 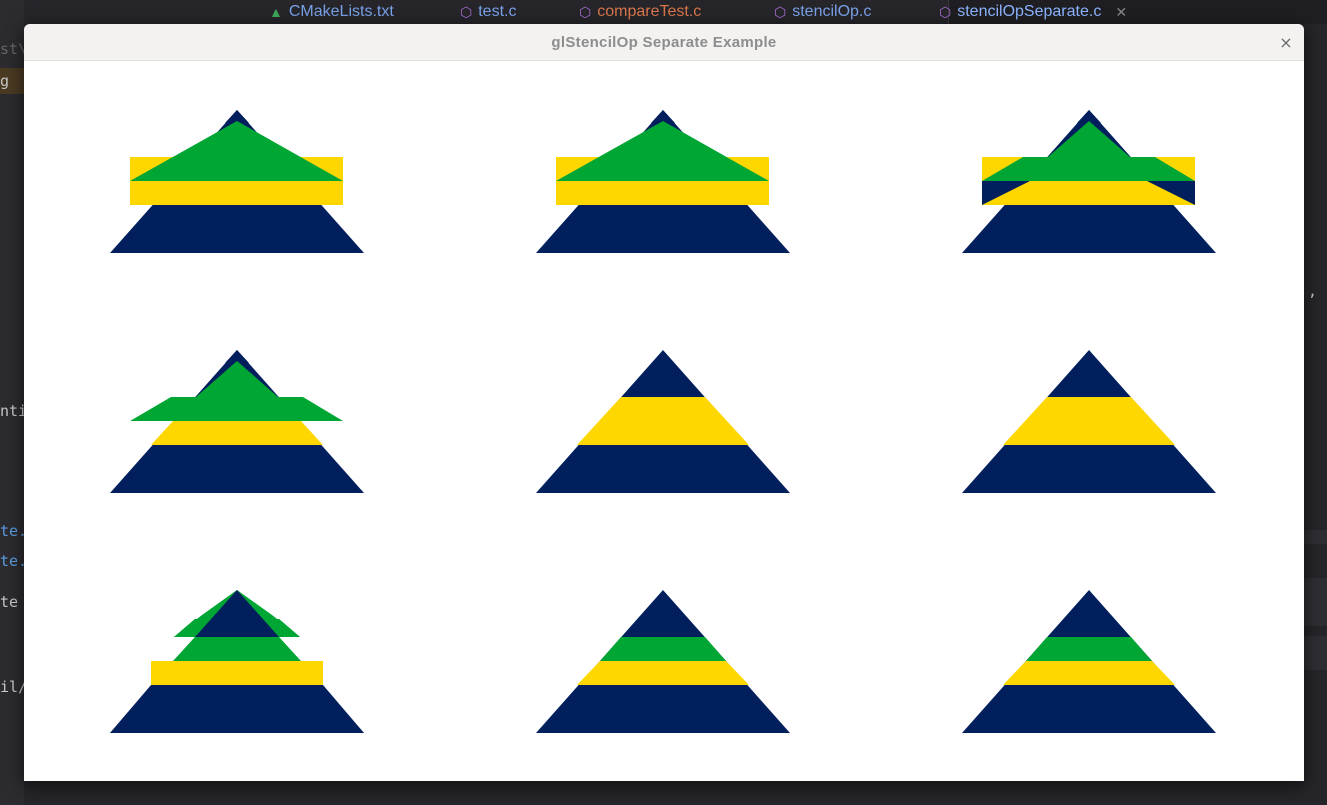 I want to click on tab-label: test.c, so click(x=497, y=11).